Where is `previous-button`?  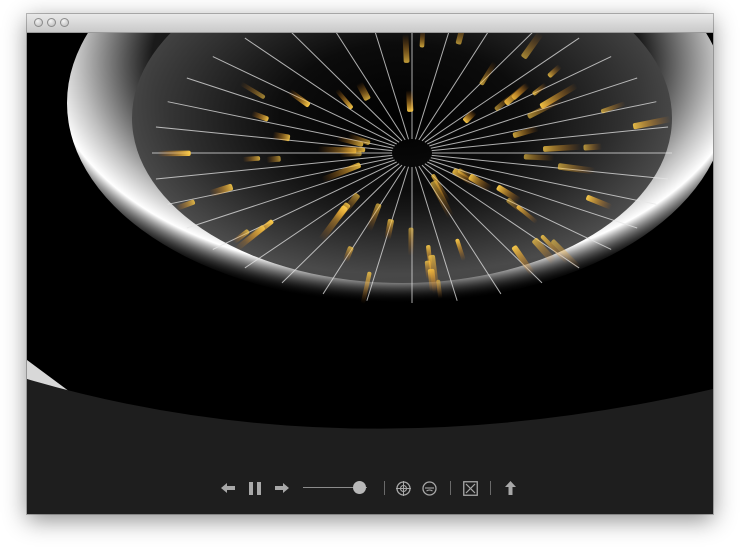 previous-button is located at coordinates (228, 488).